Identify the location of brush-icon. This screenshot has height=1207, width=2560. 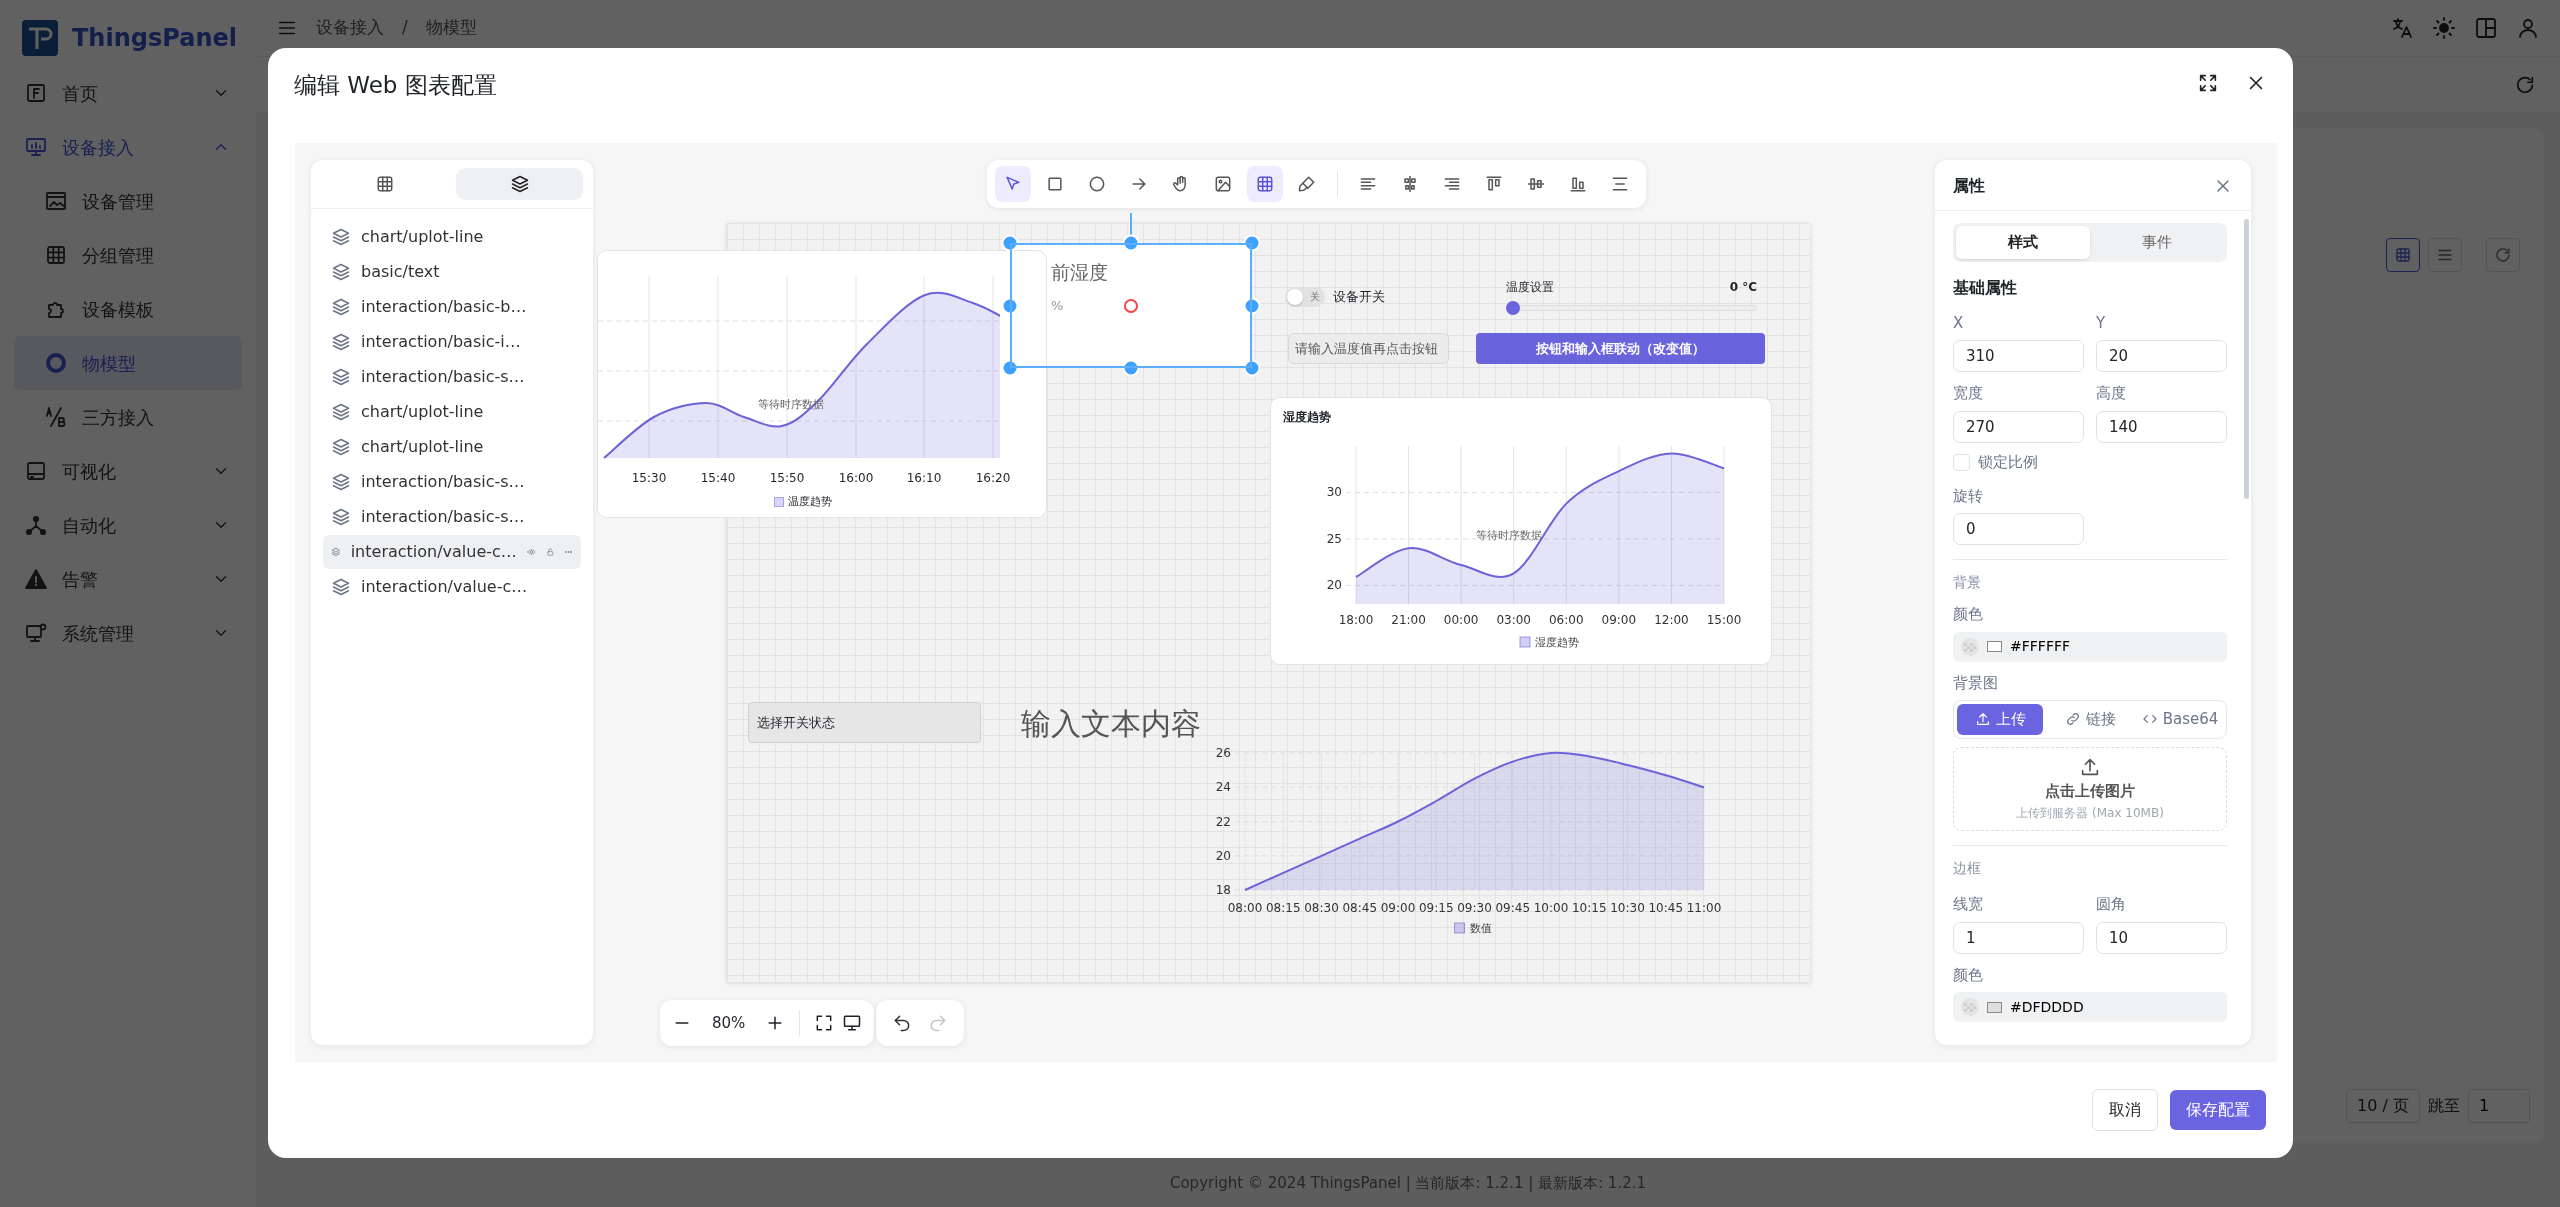
(1307, 184).